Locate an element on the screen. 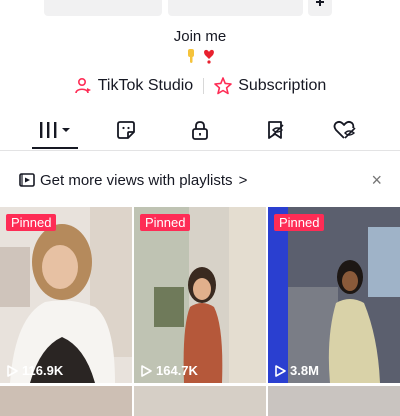 This screenshot has width=400, height=416. share-profile-button is located at coordinates (235, 8).